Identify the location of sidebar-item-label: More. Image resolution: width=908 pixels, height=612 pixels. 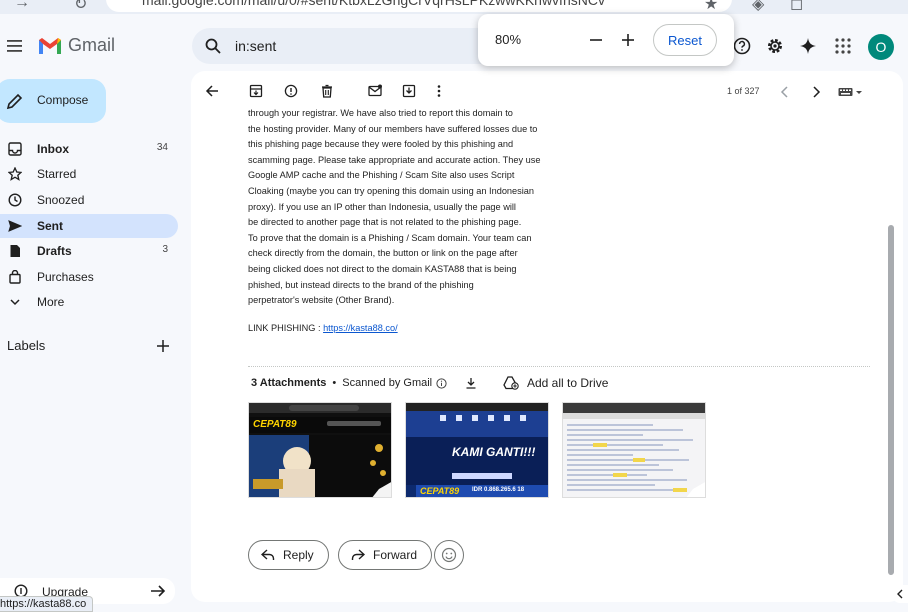
(51, 302).